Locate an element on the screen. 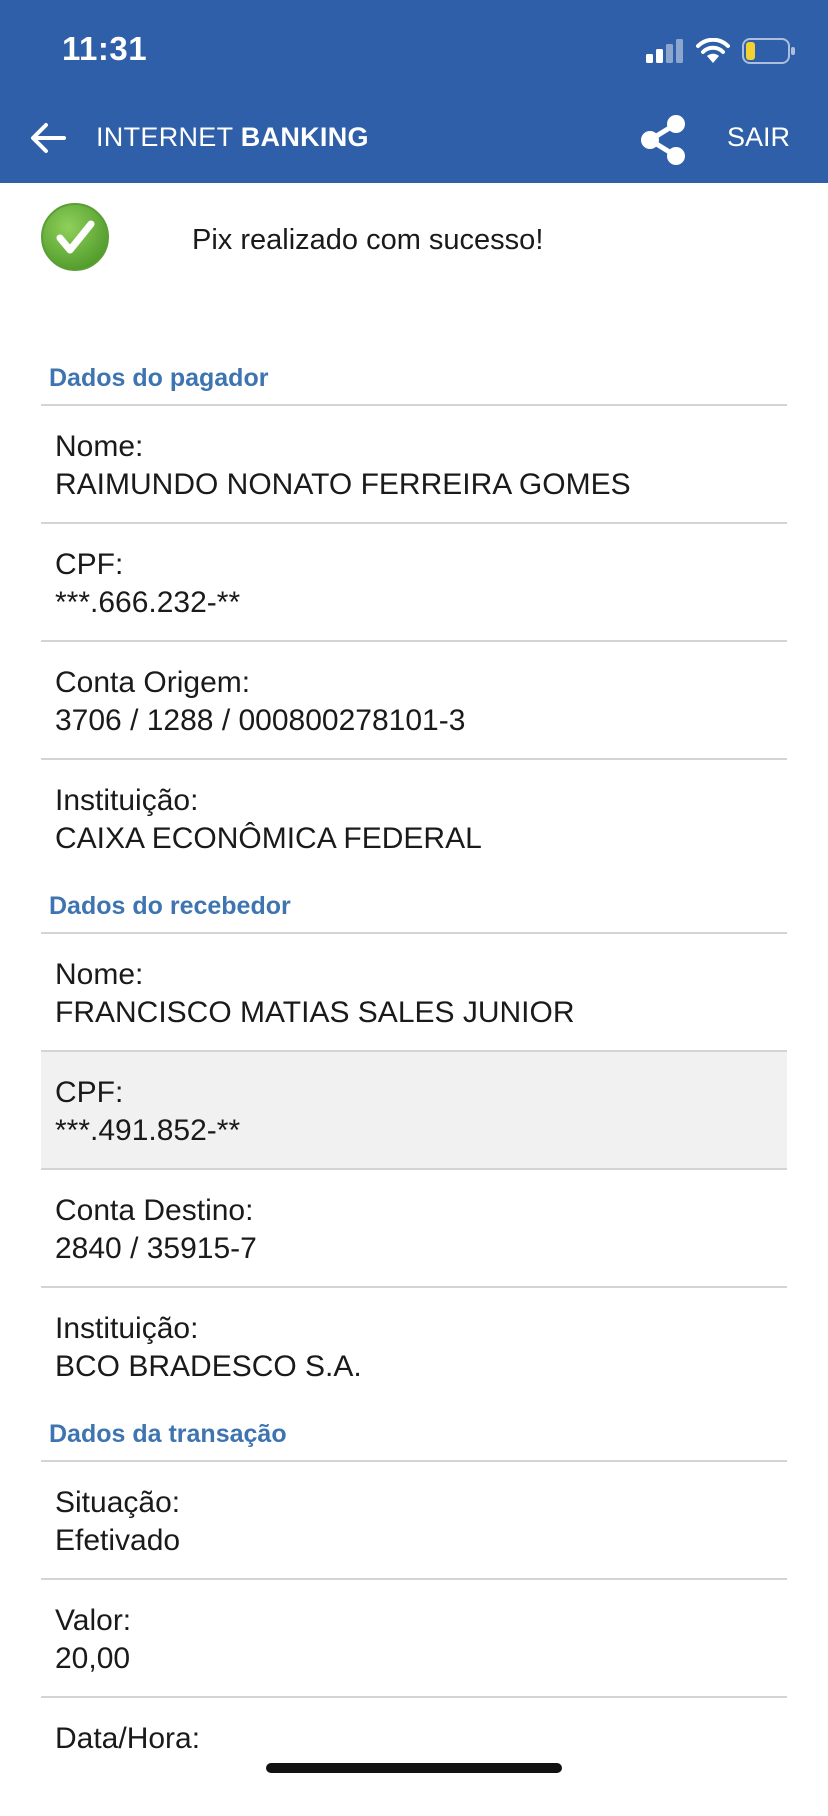  field-value: Efetivado is located at coordinates (118, 1540).